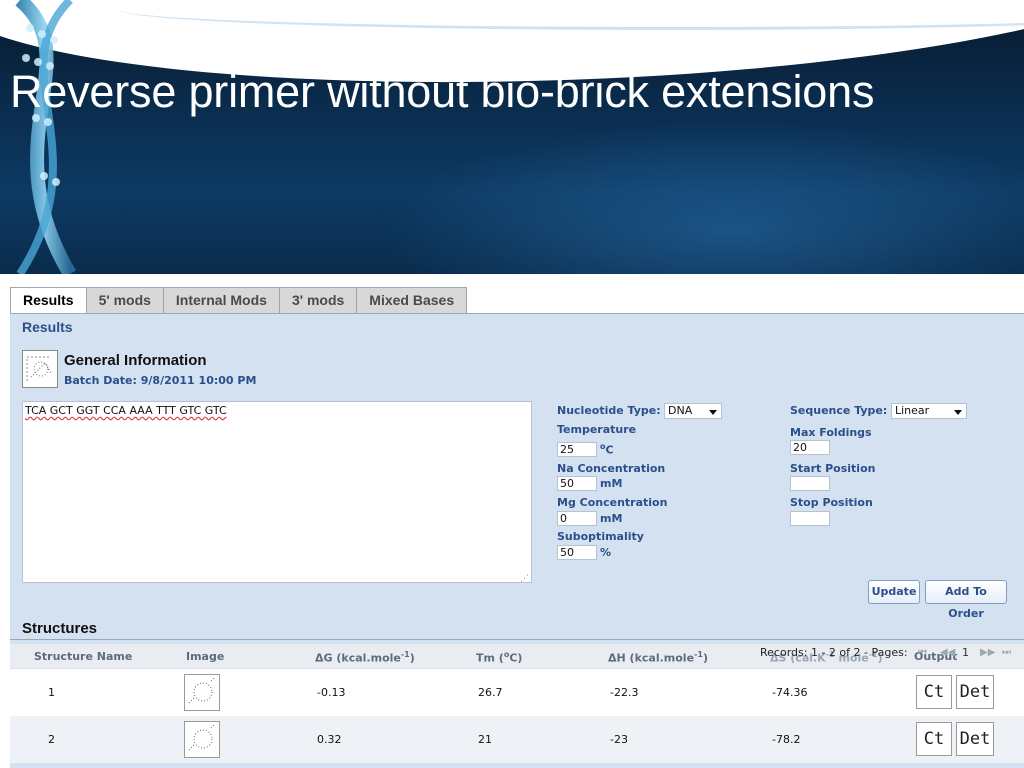 Image resolution: width=1024 pixels, height=768 pixels. Describe the element at coordinates (135, 360) in the screenshot. I see `general-information-title: General Information` at that location.